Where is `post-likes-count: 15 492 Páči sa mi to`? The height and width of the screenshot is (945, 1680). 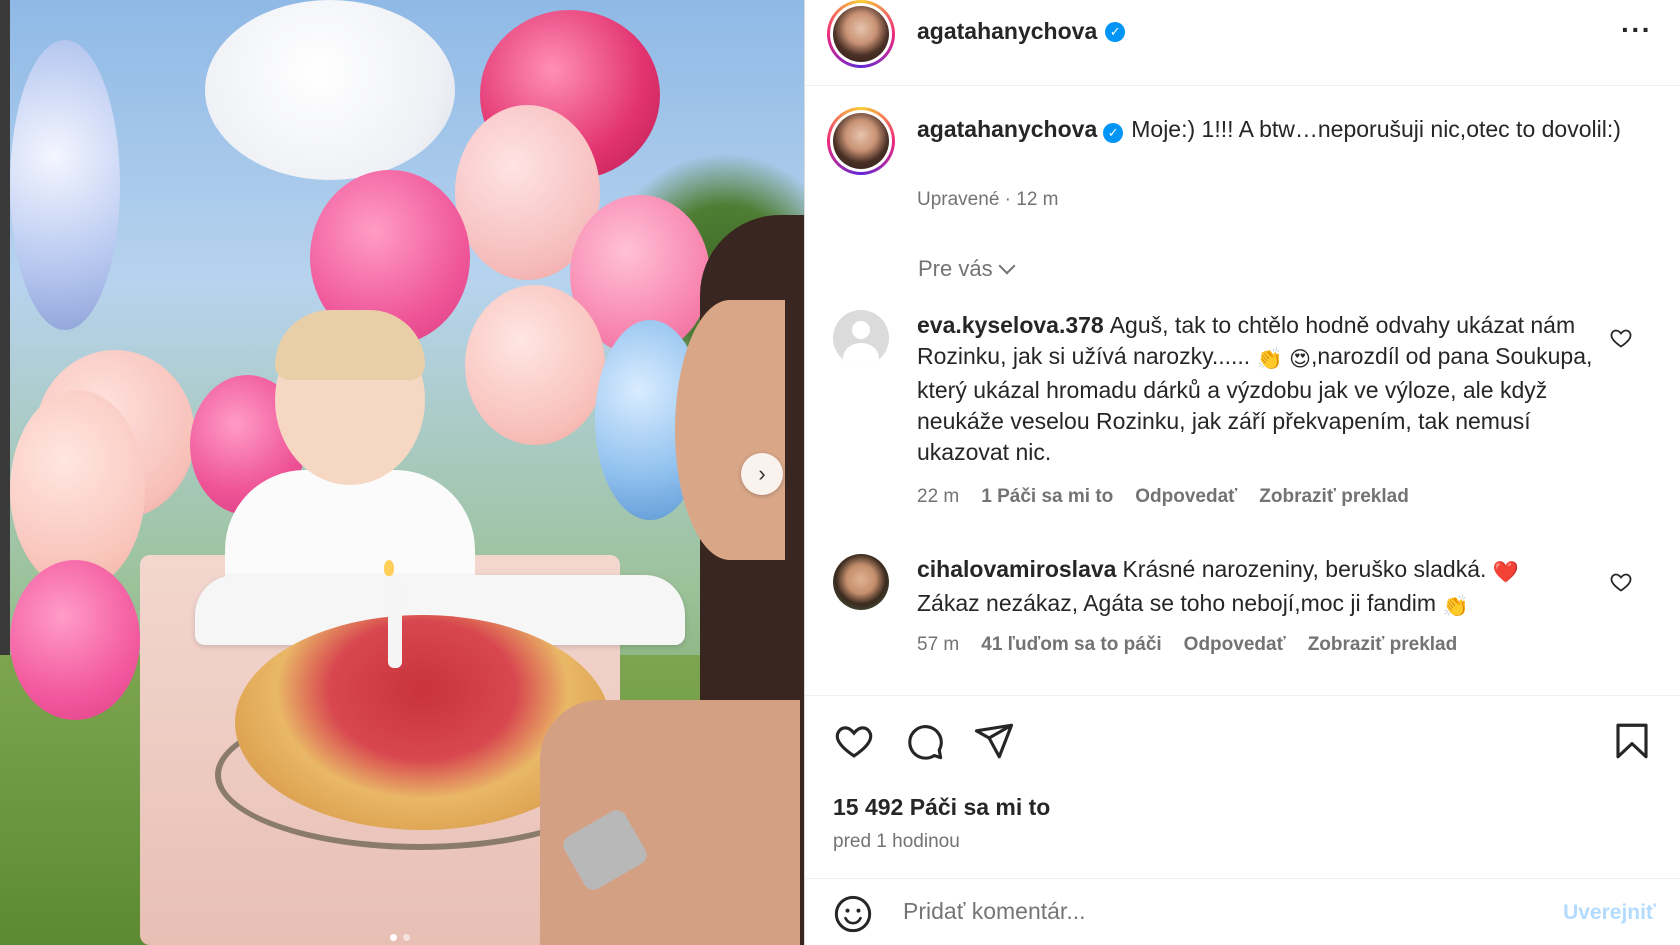 post-likes-count: 15 492 Páči sa mi to is located at coordinates (941, 807).